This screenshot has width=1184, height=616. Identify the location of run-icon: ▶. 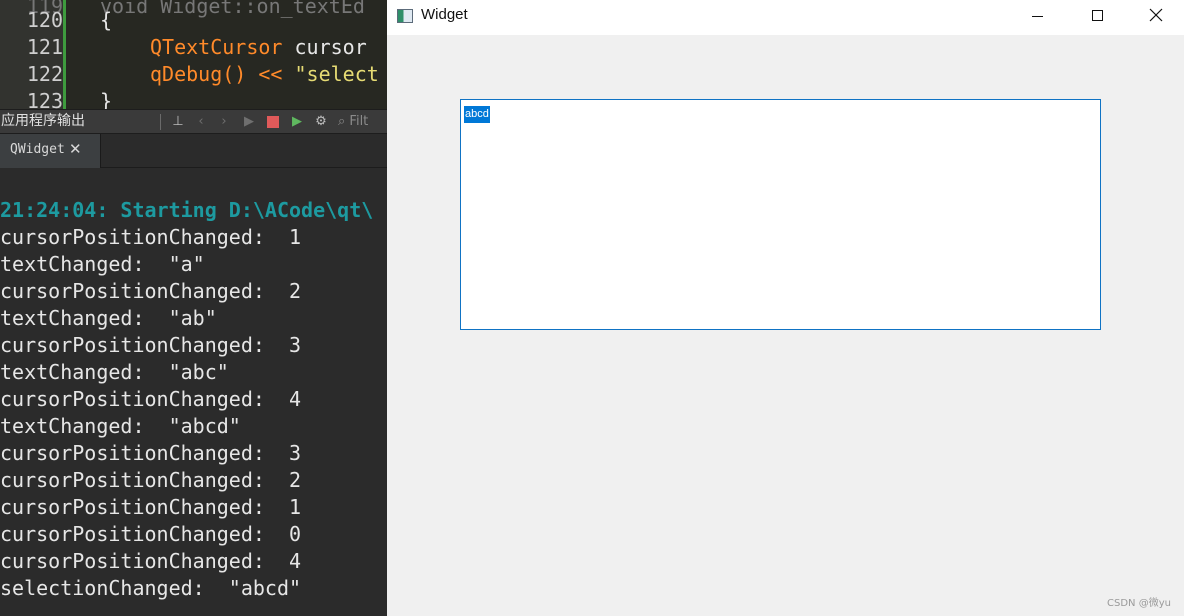
(249, 122).